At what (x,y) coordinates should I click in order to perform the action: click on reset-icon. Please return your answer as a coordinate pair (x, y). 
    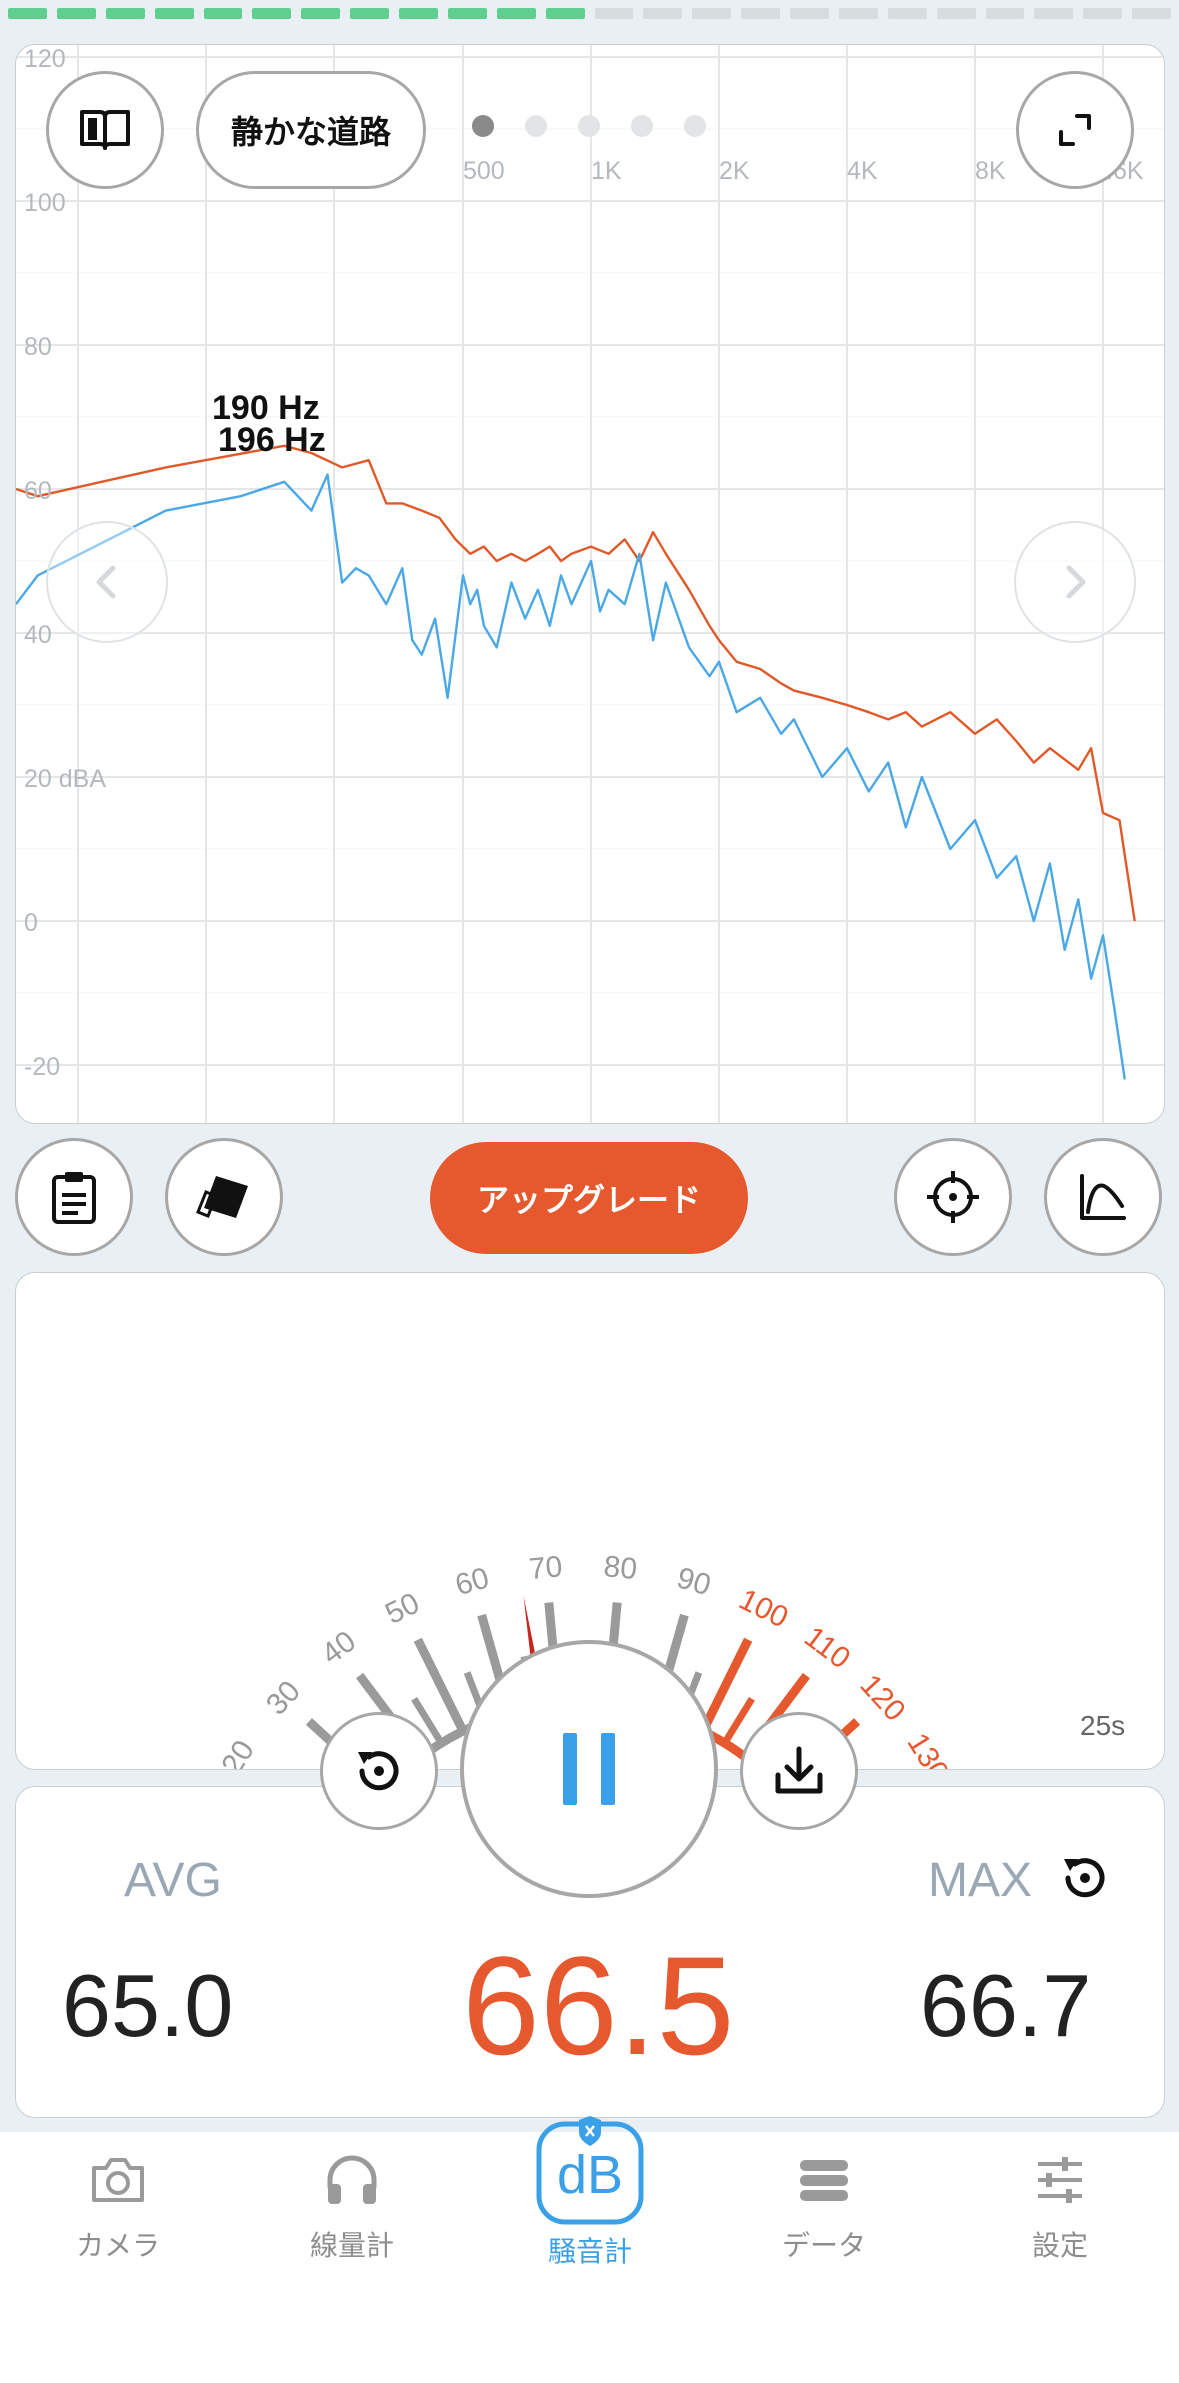
    Looking at the image, I should click on (378, 1771).